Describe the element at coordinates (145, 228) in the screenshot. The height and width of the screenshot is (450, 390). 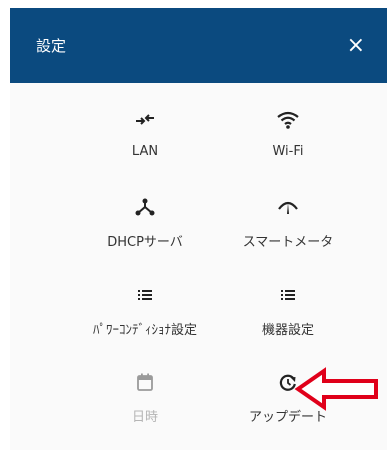
I see `menu-item-dhcp-server: DHCPサーバ` at that location.